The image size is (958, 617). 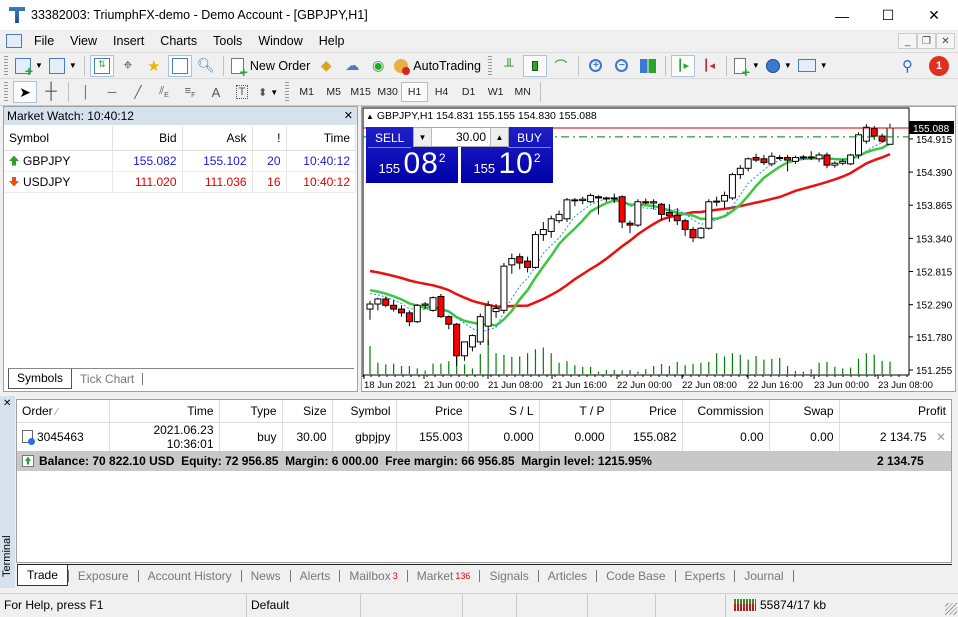 I want to click on notification-badge: 1, so click(x=939, y=66).